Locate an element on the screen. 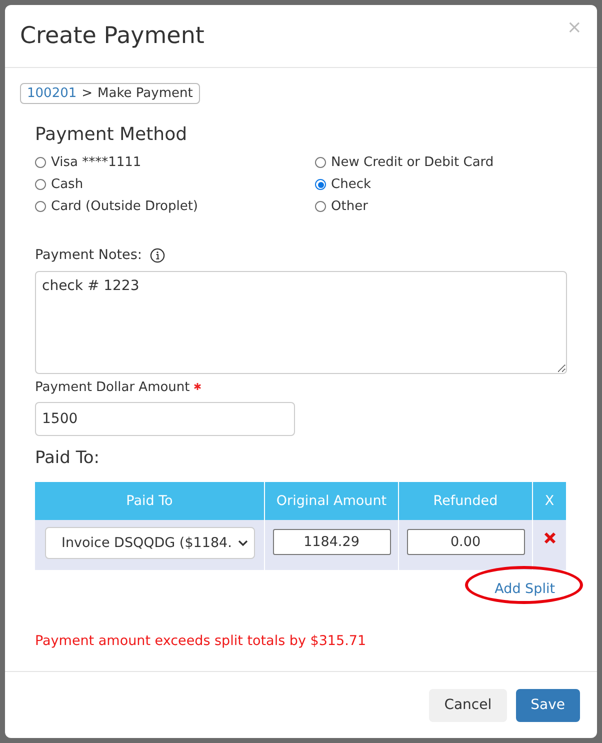 The image size is (602, 743). radio-label: Card (Outside Droplet) is located at coordinates (124, 206).